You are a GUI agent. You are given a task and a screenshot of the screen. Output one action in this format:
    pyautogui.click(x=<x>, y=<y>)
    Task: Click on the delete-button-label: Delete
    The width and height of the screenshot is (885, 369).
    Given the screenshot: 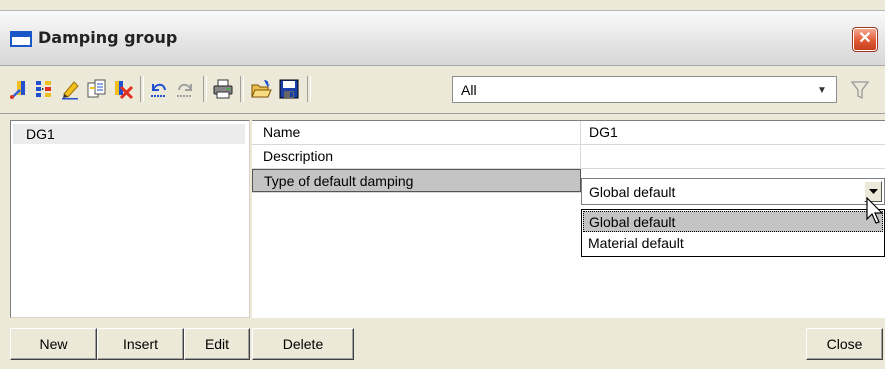 What is the action you would take?
    pyautogui.click(x=303, y=344)
    